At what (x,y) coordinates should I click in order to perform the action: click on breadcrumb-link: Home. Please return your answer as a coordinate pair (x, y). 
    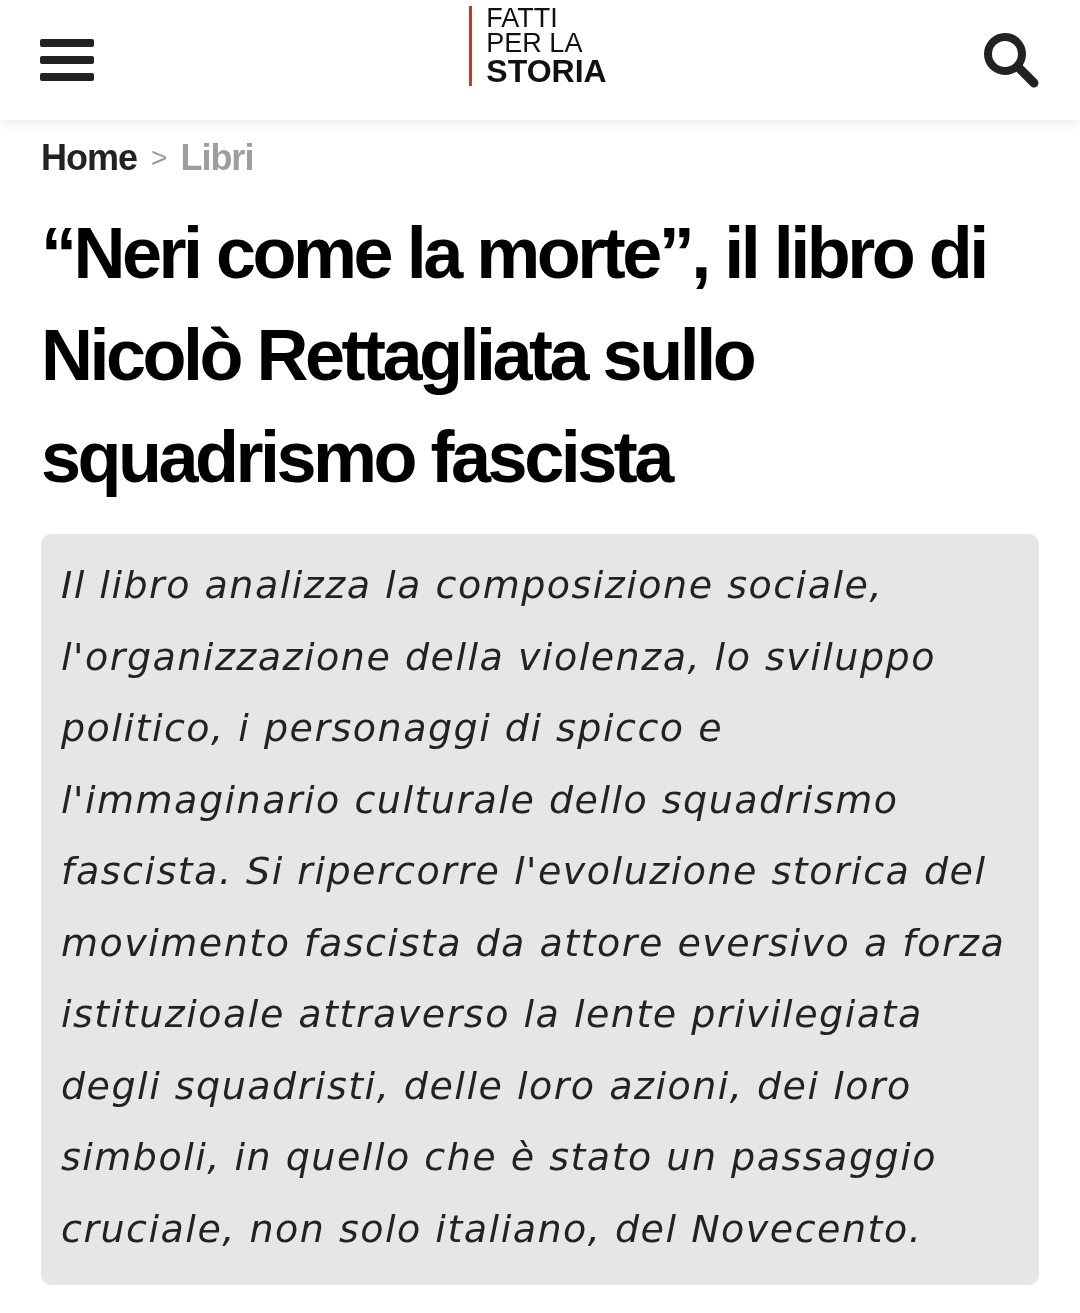
    Looking at the image, I should click on (89, 158).